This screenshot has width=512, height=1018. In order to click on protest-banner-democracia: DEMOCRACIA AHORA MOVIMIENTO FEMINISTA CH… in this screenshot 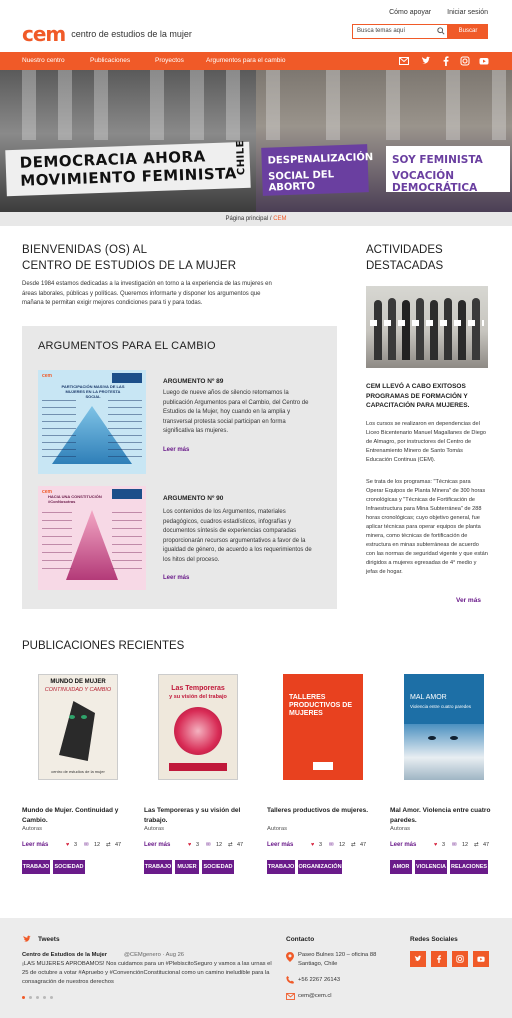, I will do `click(128, 168)`.